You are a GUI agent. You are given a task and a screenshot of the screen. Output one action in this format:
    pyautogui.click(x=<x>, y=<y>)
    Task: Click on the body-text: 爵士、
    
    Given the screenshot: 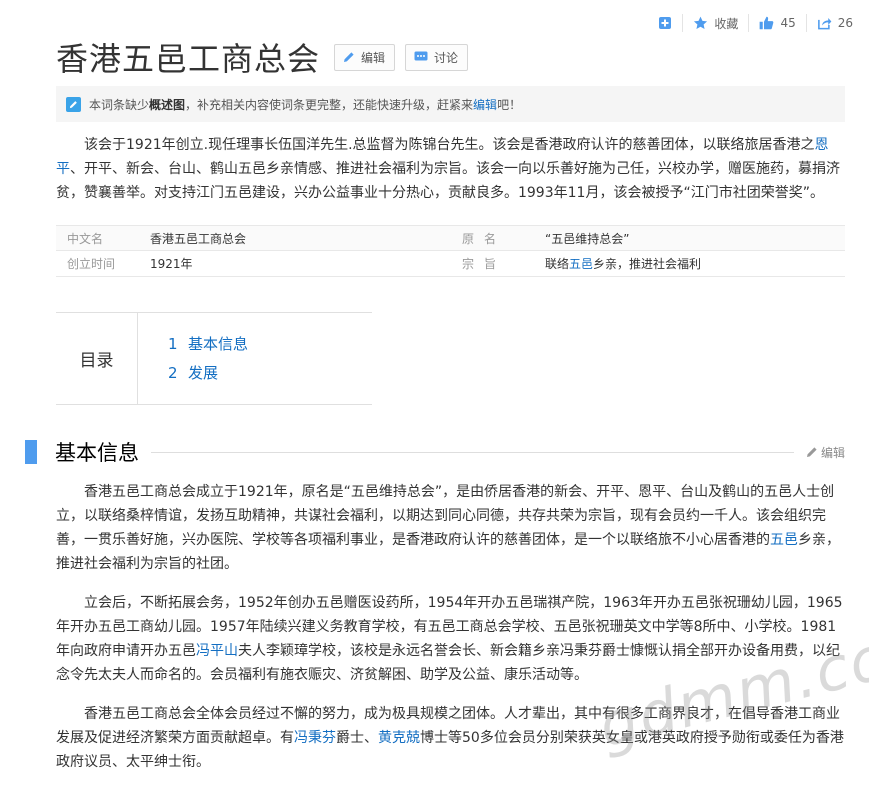 What is the action you would take?
    pyautogui.click(x=357, y=738)
    